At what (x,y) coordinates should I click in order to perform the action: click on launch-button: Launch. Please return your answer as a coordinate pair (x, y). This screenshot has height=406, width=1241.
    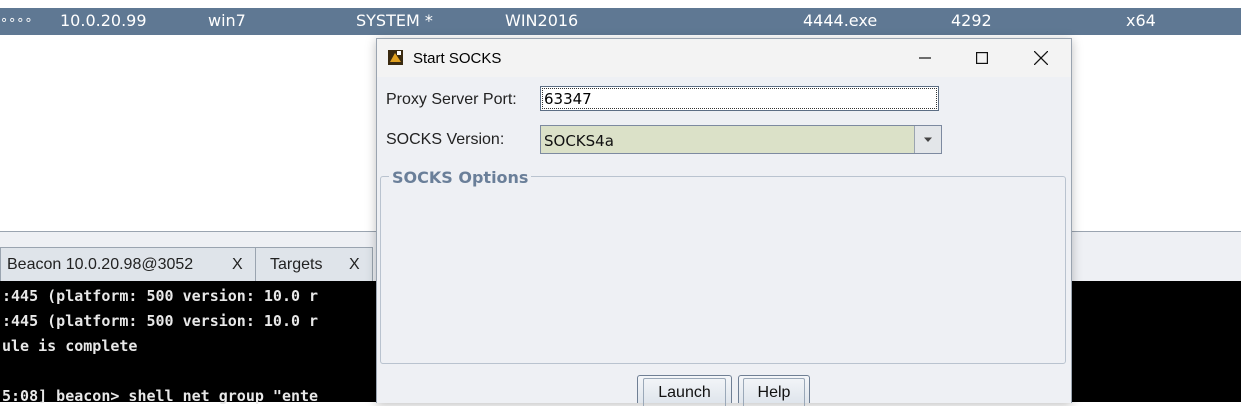
    Looking at the image, I should click on (684, 390).